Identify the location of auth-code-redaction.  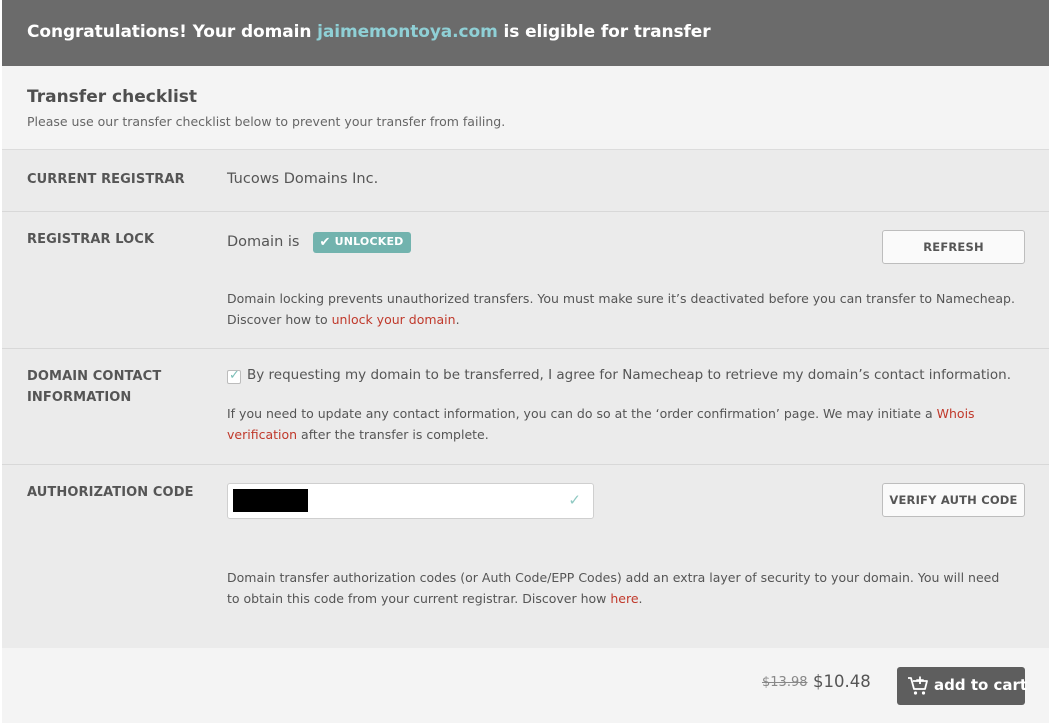
(270, 500).